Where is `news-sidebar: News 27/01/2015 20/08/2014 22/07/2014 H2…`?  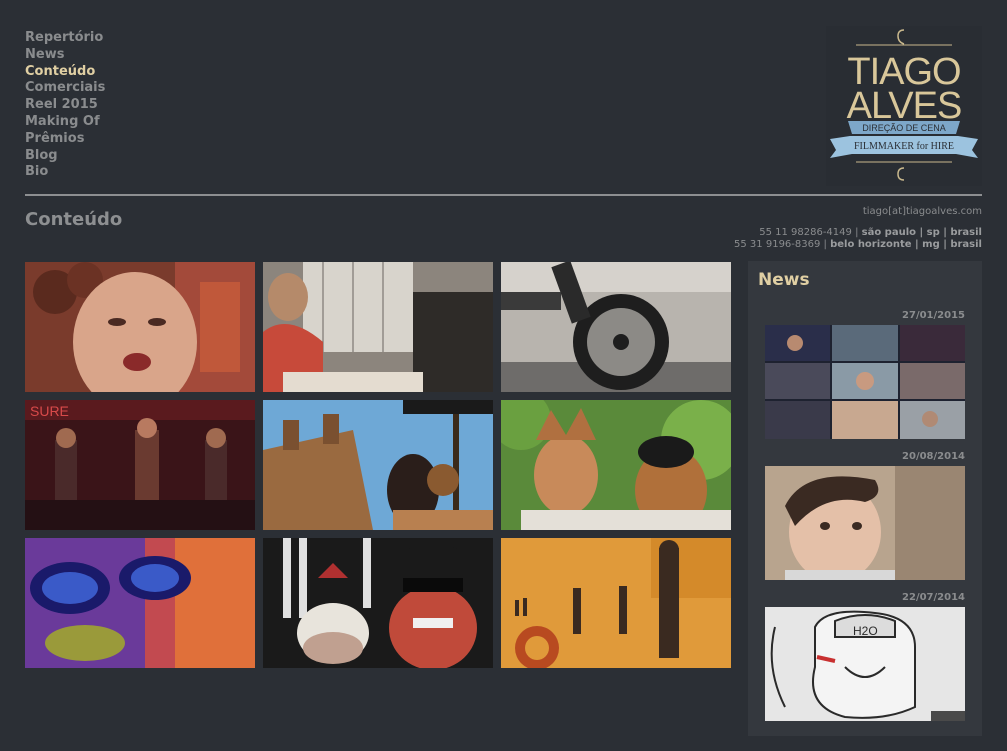
news-sidebar: News 27/01/2015 20/08/2014 22/07/2014 H2… is located at coordinates (865, 498).